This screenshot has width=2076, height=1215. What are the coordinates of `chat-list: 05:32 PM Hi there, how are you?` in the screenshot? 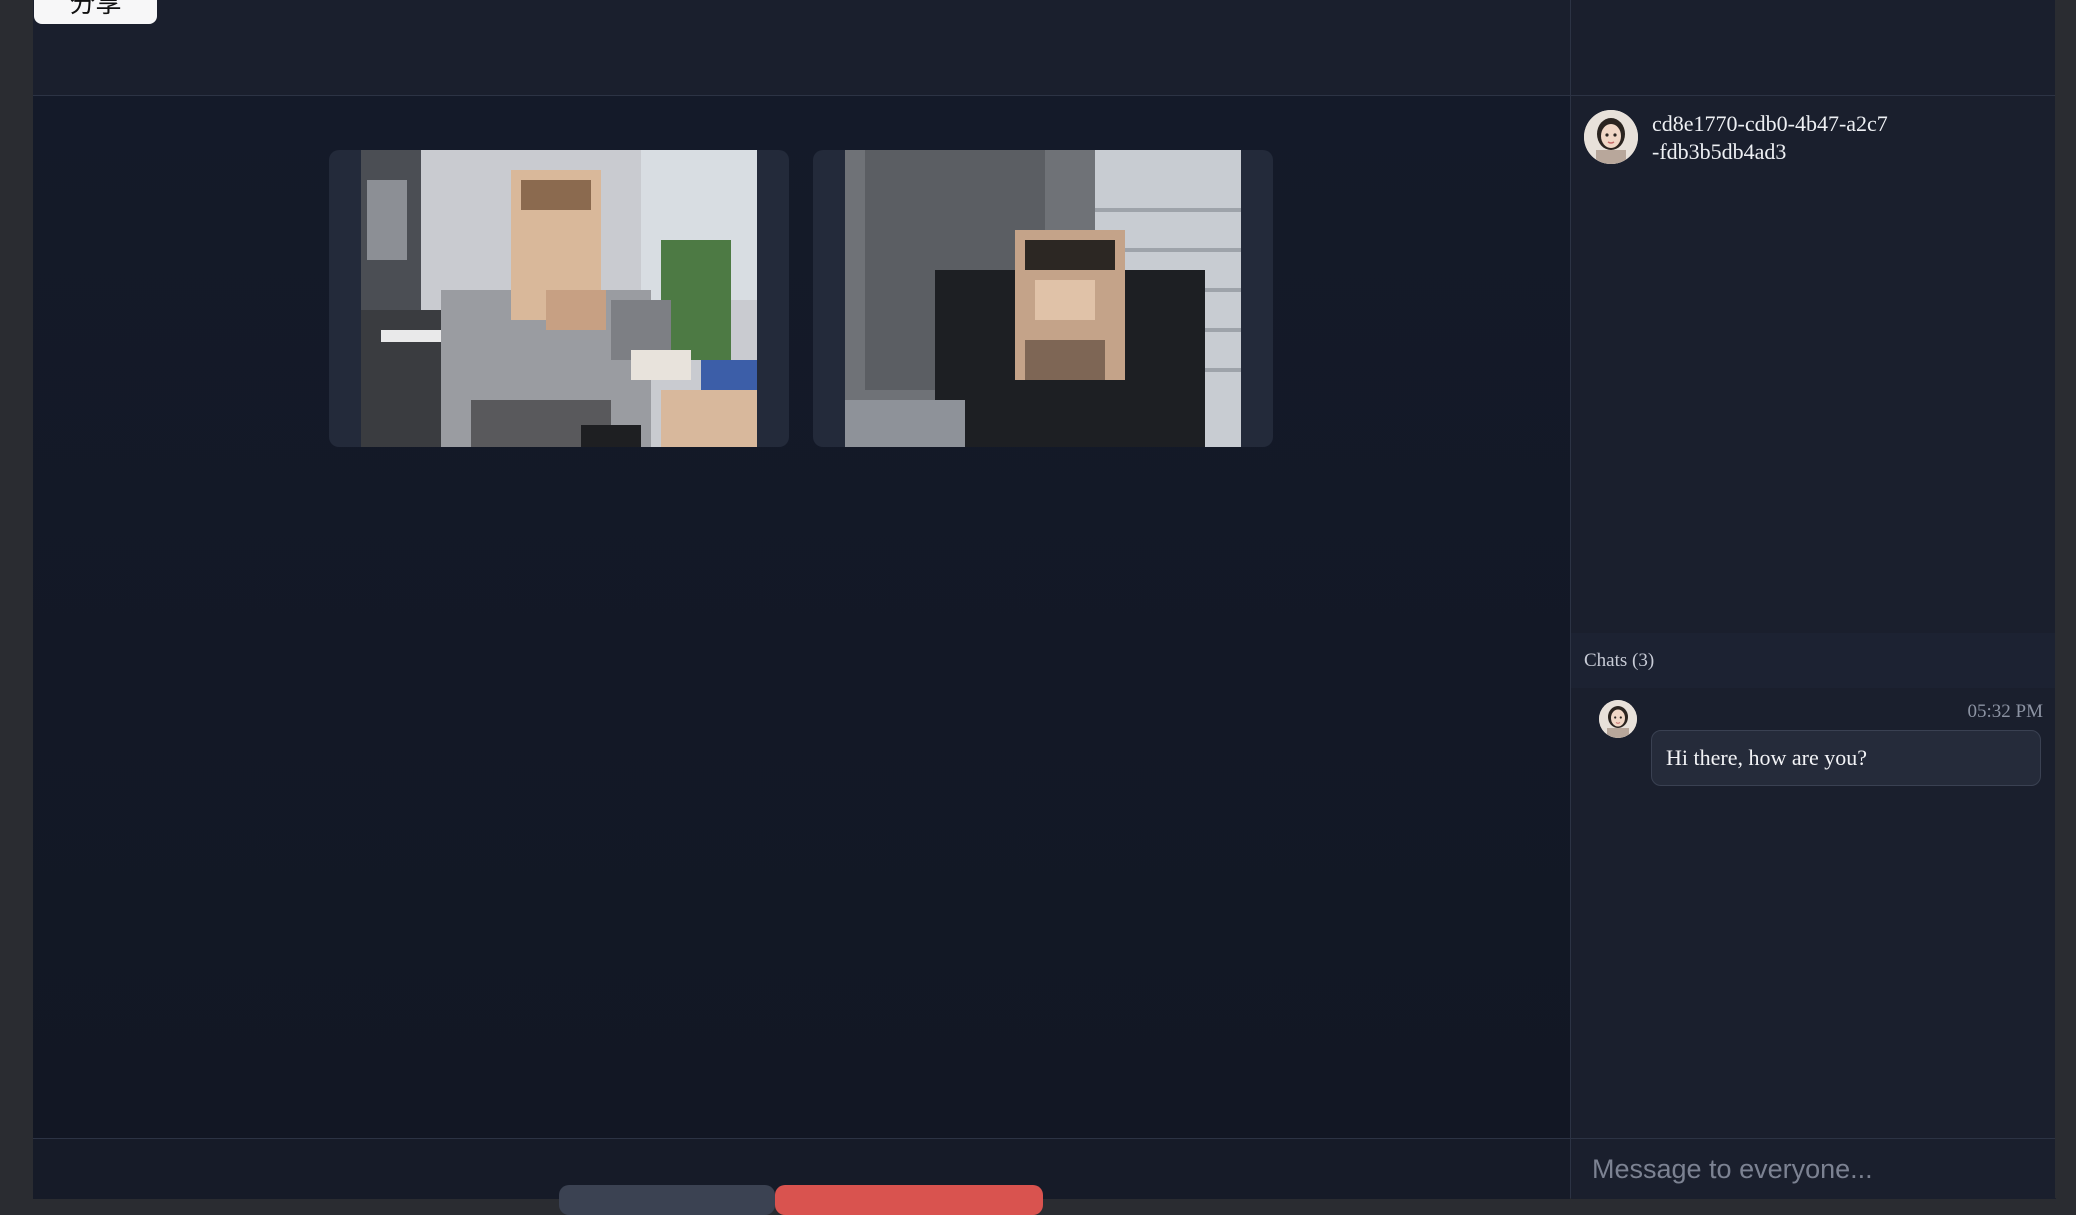 It's located at (1813, 913).